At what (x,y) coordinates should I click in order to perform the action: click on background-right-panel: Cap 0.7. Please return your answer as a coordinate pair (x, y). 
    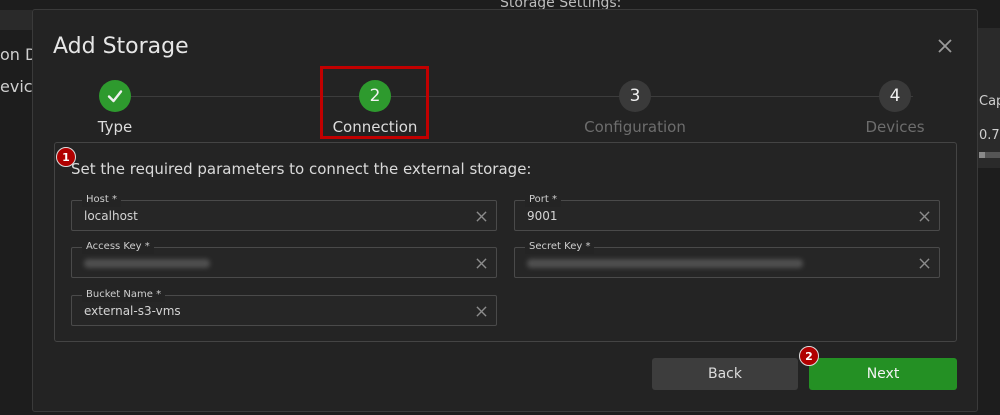
    Looking at the image, I should click on (988, 98).